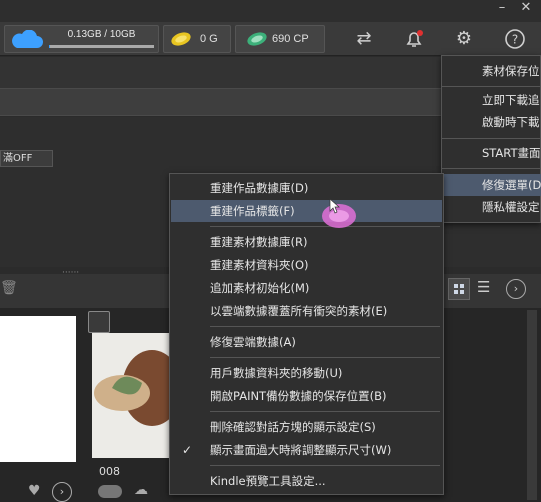 Image resolution: width=541 pixels, height=502 pixels. What do you see at coordinates (101, 34) in the screenshot?
I see `storage-text: 0.13GB / 10GB` at bounding box center [101, 34].